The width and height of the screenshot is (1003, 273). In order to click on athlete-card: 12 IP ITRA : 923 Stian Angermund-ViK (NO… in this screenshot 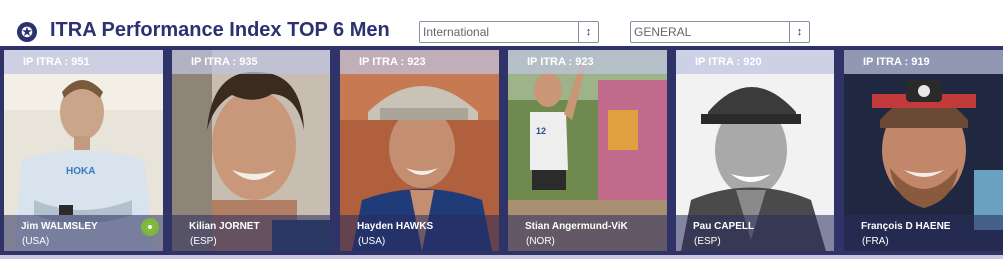, I will do `click(587, 150)`.